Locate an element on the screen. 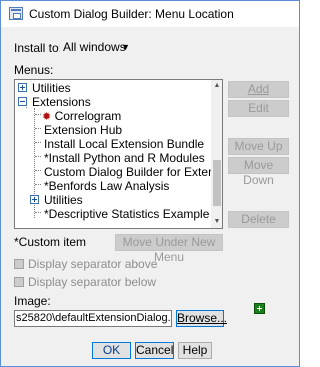 The height and width of the screenshot is (367, 320). tree-item-label: Extensions is located at coordinates (61, 102).